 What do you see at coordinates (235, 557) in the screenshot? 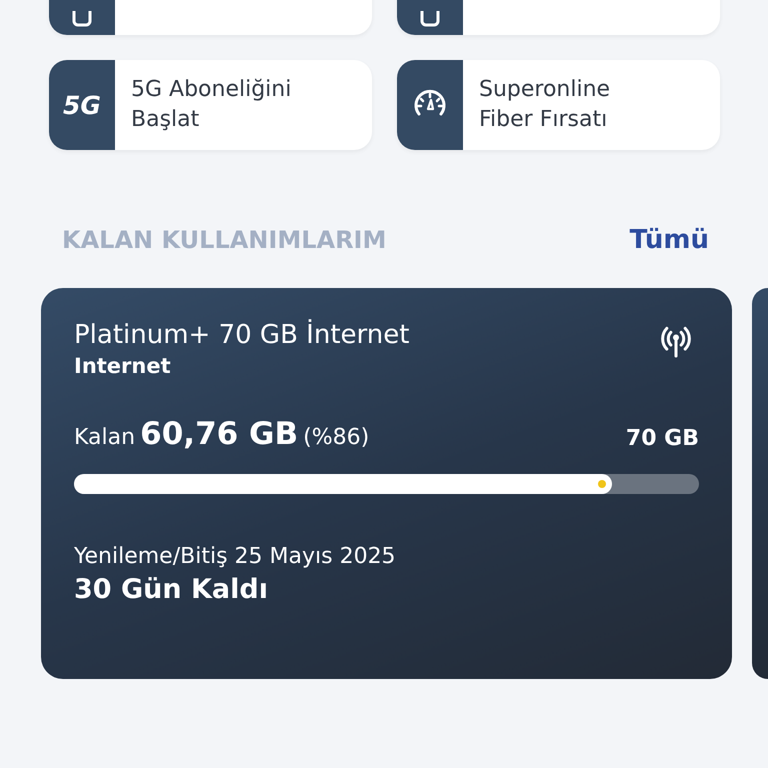
I see `renewal-date: Yenileme/Bitiş 25 Mayıs 2025` at bounding box center [235, 557].